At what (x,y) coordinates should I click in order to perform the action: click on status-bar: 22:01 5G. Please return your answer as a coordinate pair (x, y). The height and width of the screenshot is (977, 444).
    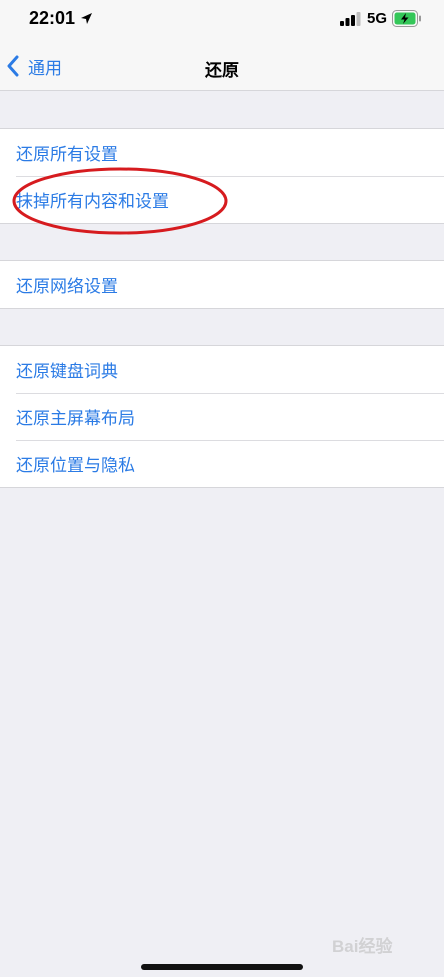
    Looking at the image, I should click on (222, 20).